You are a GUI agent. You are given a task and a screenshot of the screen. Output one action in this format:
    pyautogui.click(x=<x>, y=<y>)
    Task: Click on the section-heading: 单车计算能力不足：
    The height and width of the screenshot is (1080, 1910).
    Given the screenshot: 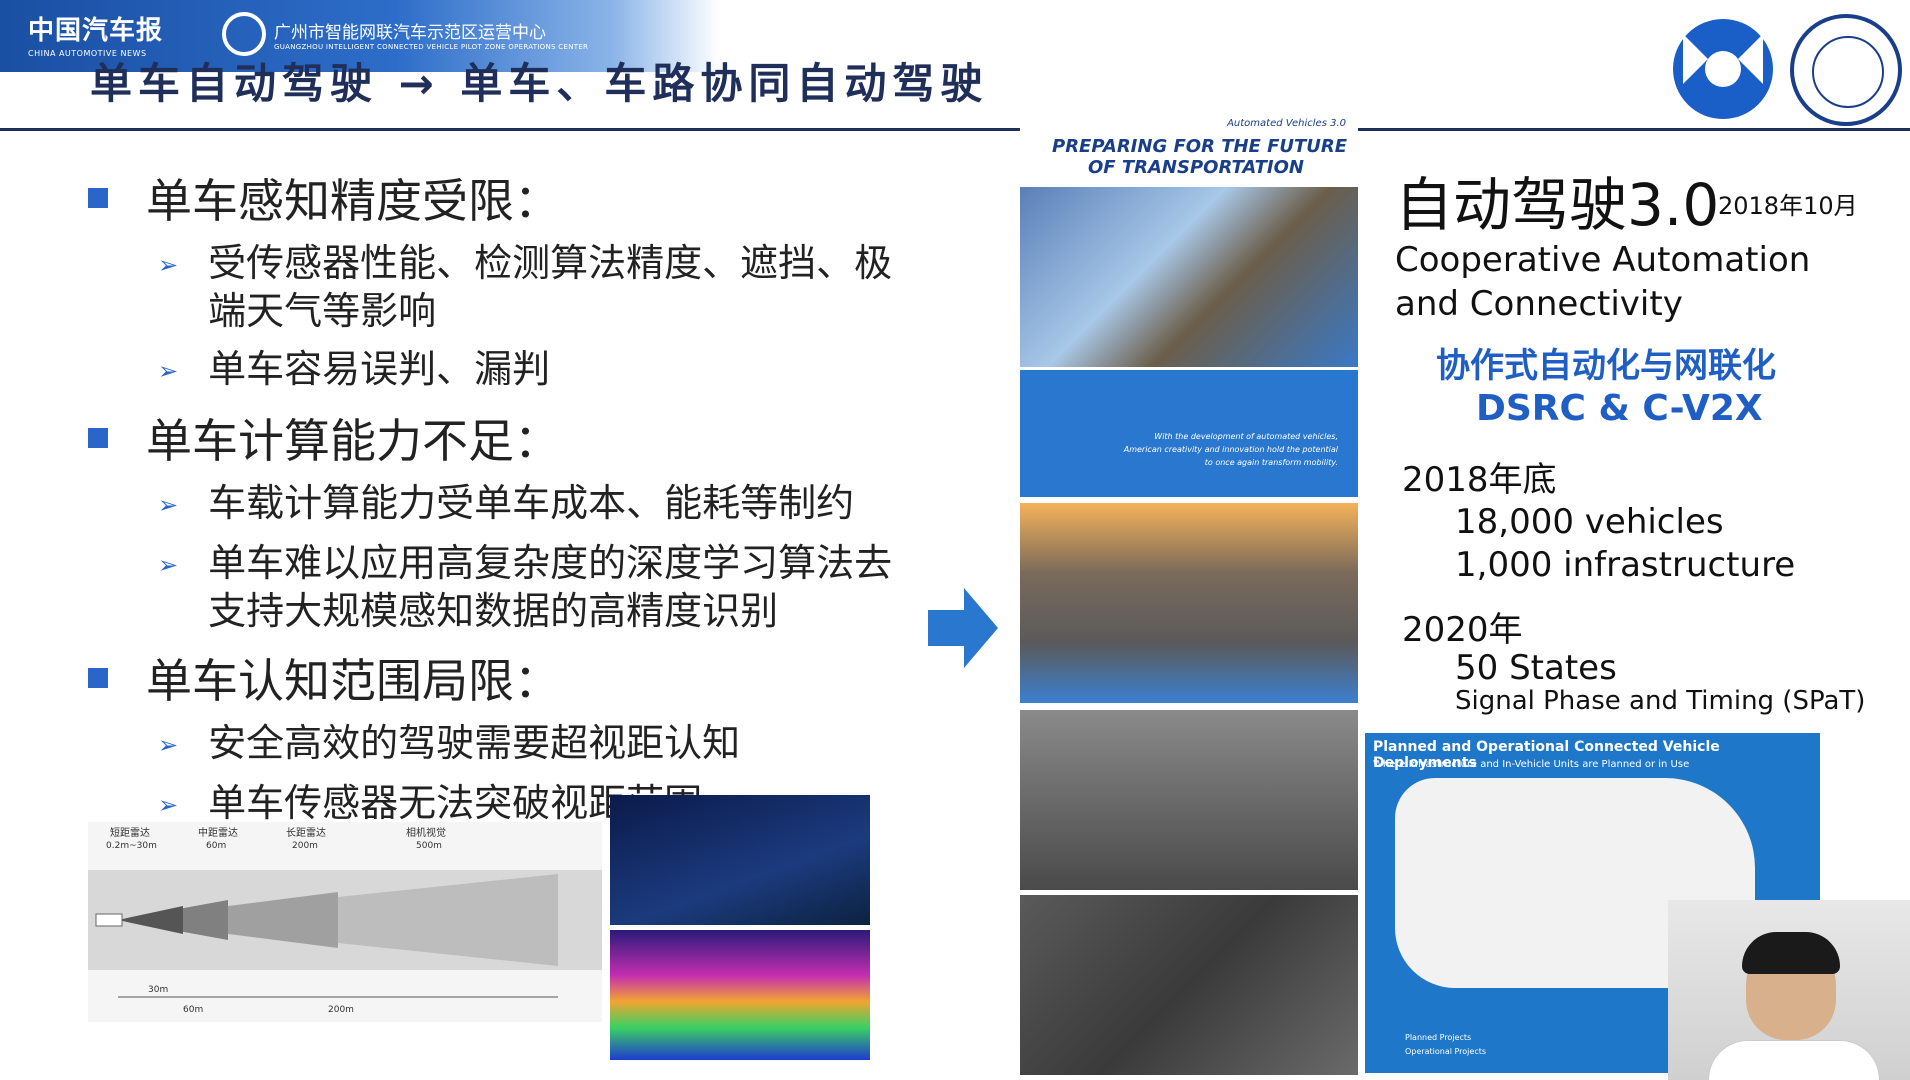 What is the action you would take?
    pyautogui.click(x=500, y=438)
    